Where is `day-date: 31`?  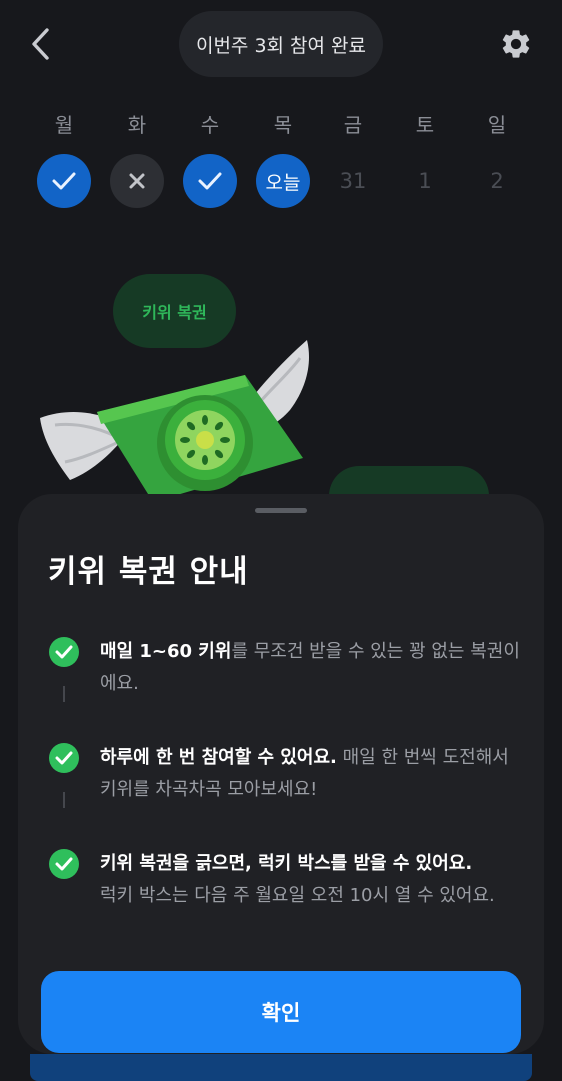 day-date: 31 is located at coordinates (353, 181).